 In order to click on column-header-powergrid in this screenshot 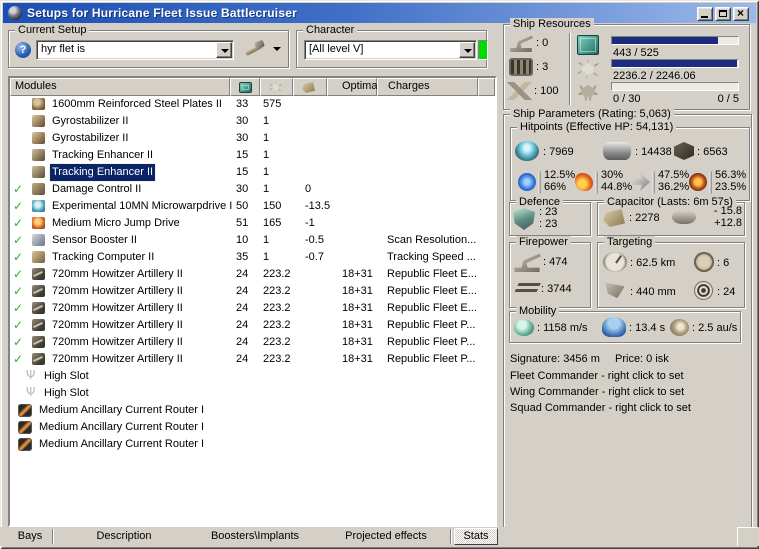, I will do `click(276, 87)`.